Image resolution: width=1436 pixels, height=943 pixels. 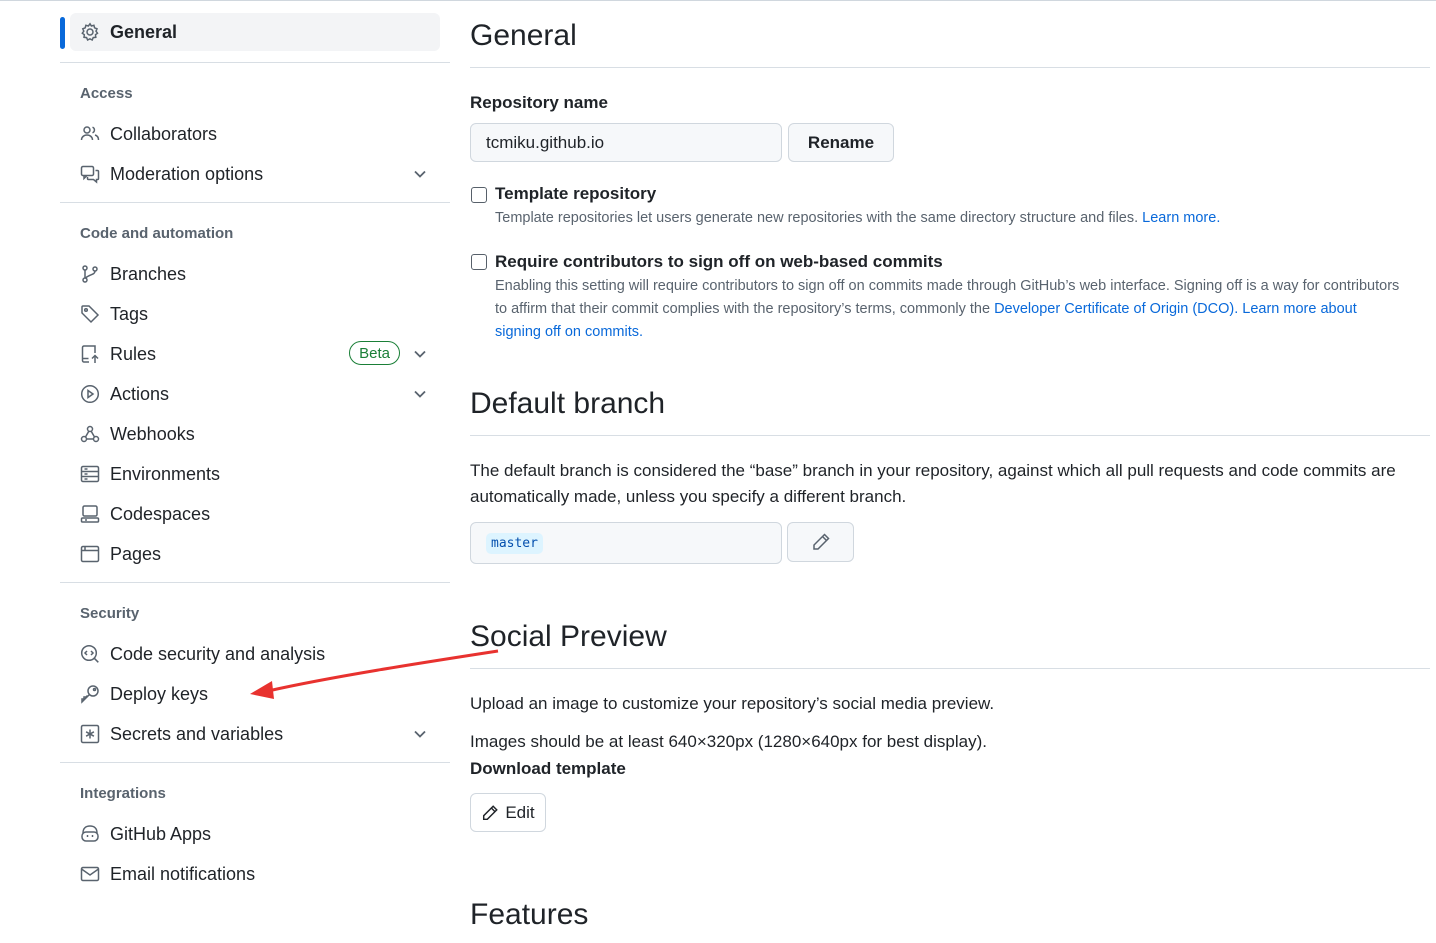 I want to click on mail-icon, so click(x=90, y=874).